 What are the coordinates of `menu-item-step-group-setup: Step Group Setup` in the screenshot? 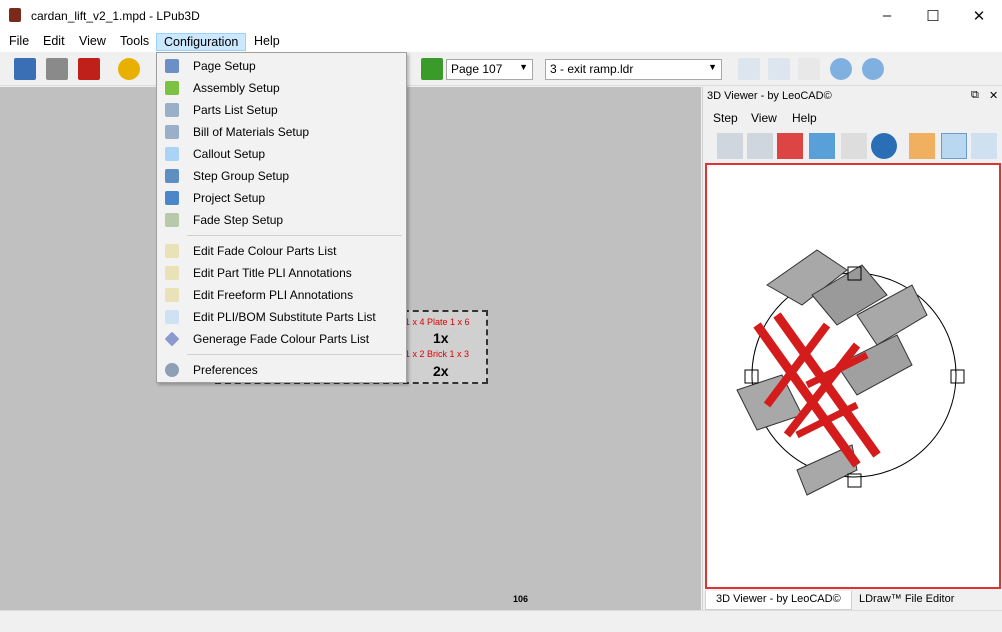 It's located at (281, 176).